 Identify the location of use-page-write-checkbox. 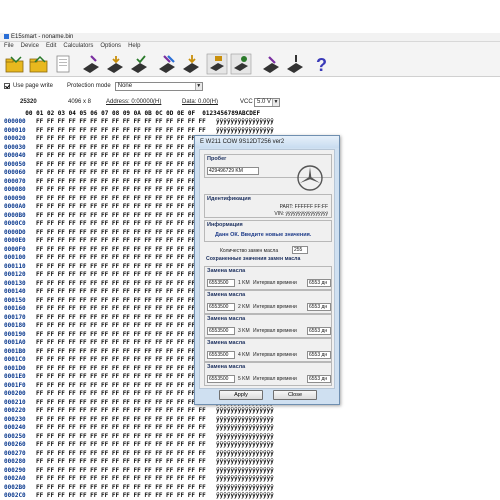
(7, 86).